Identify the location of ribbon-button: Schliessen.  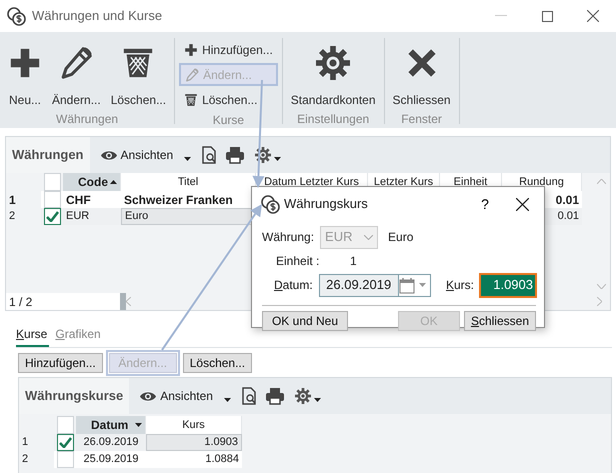
(421, 74).